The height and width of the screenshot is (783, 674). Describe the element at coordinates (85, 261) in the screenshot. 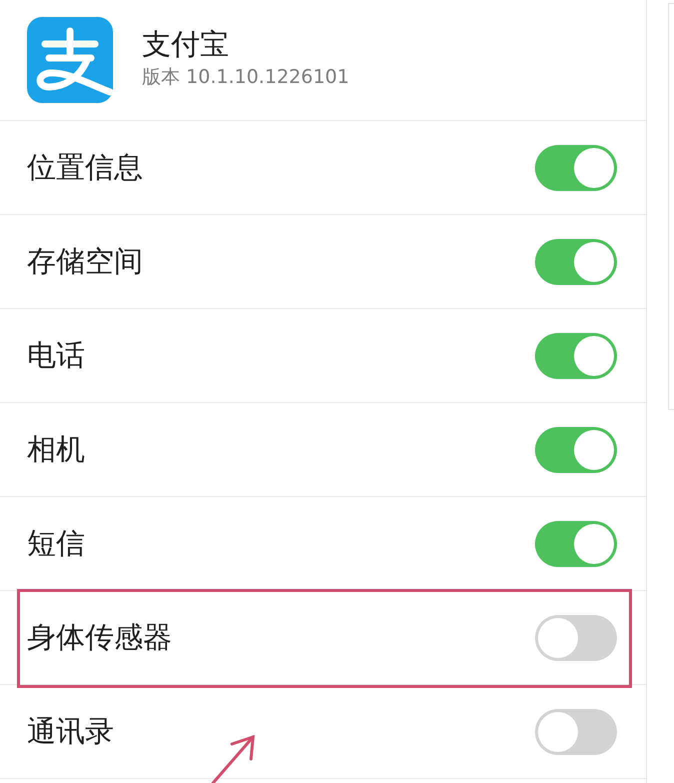

I see `permission-label: 存储空间` at that location.